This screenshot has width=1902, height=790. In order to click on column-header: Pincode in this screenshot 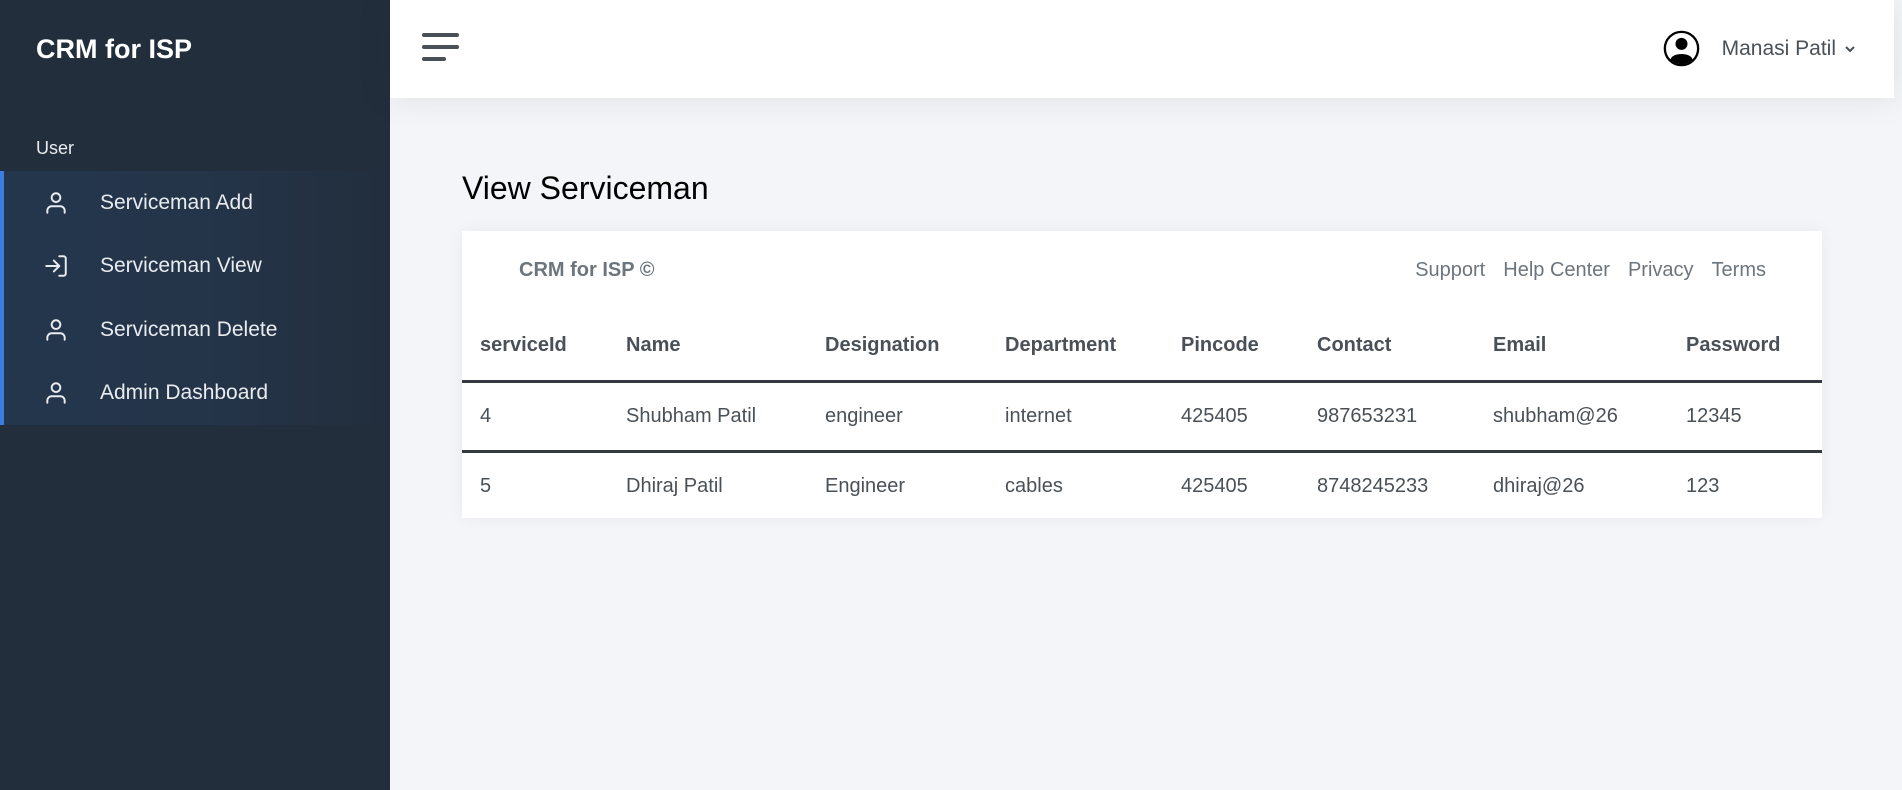, I will do `click(1231, 347)`.